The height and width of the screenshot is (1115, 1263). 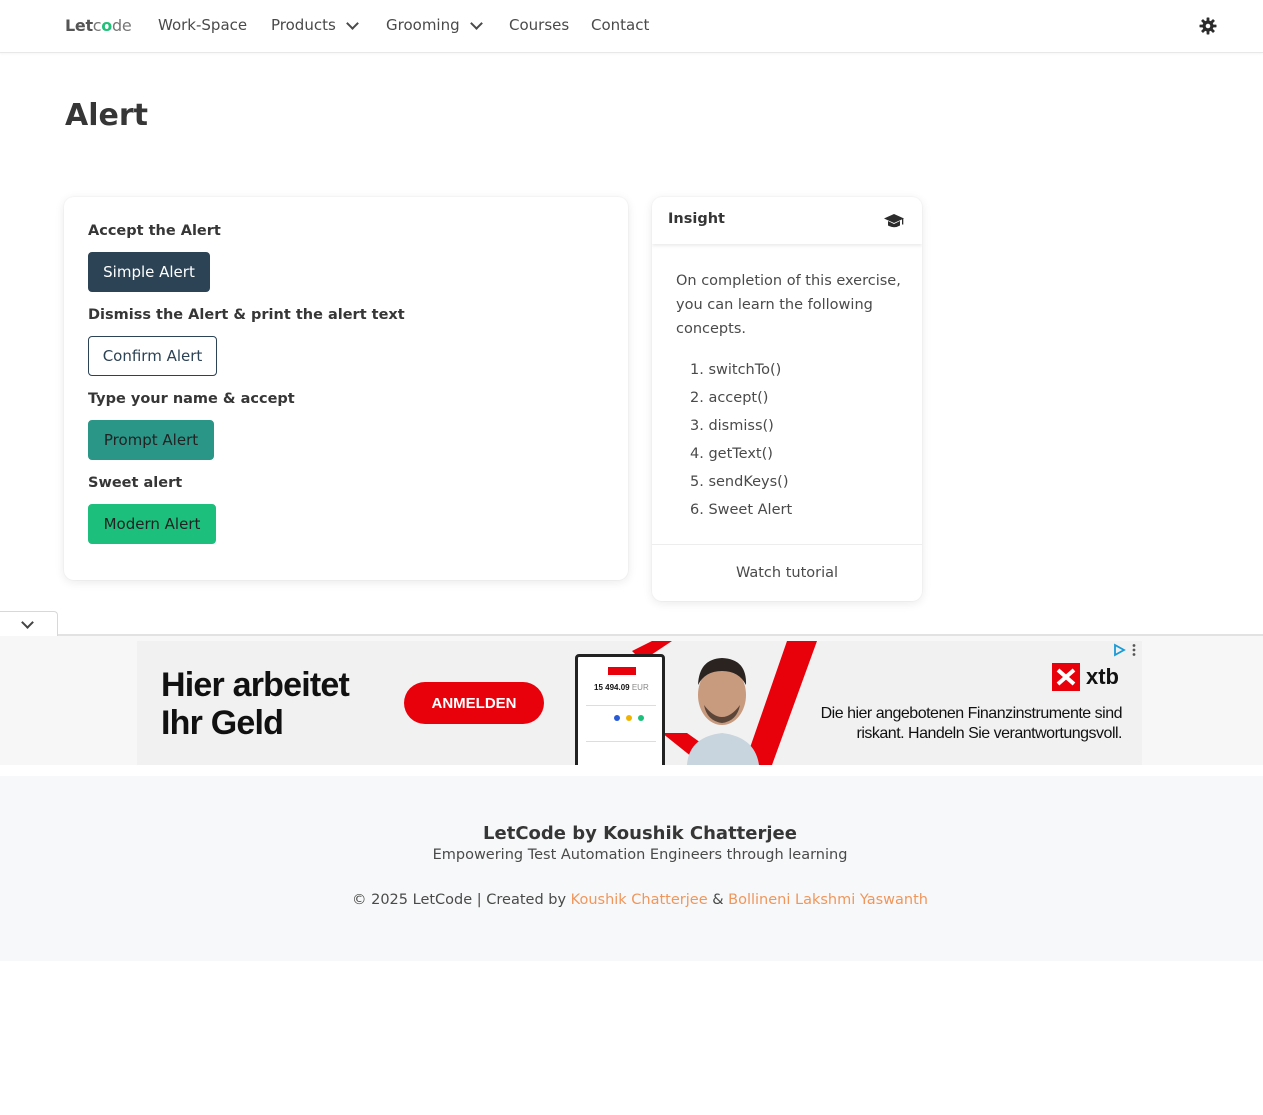 I want to click on nav-item-label: Courses, so click(x=539, y=25).